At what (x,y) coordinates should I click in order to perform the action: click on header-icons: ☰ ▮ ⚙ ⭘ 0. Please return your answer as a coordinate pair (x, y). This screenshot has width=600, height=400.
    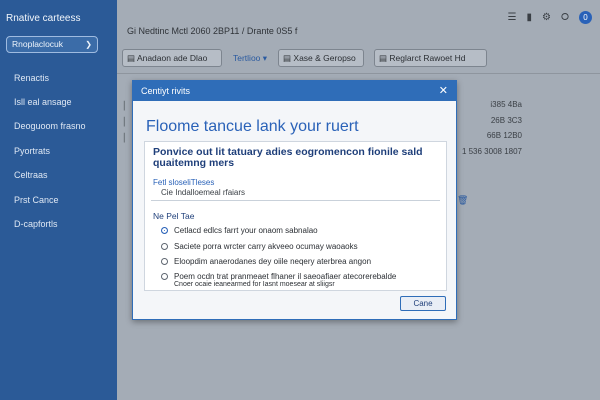
    Looking at the image, I should click on (550, 17).